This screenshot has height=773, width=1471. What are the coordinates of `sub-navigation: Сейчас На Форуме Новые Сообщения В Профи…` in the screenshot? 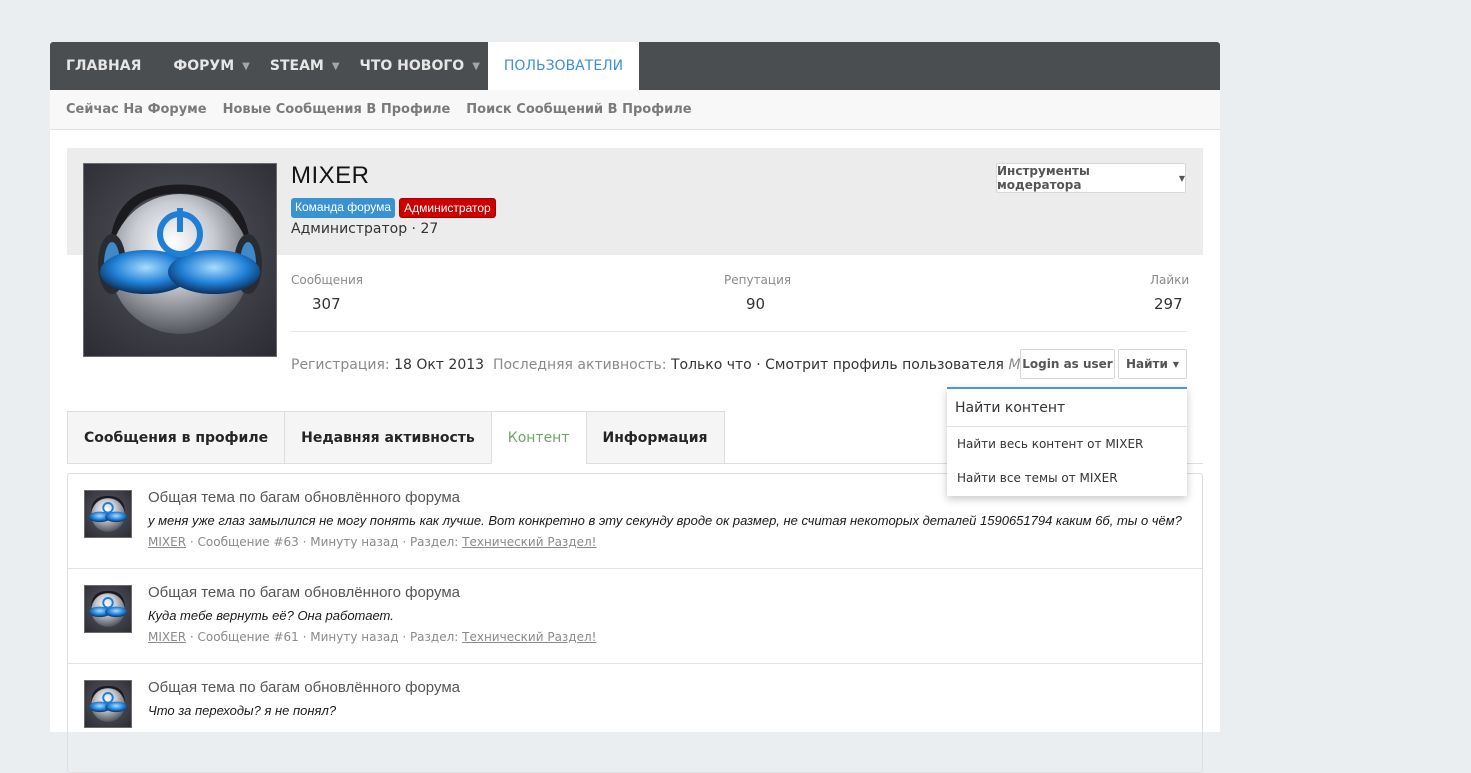 It's located at (635, 110).